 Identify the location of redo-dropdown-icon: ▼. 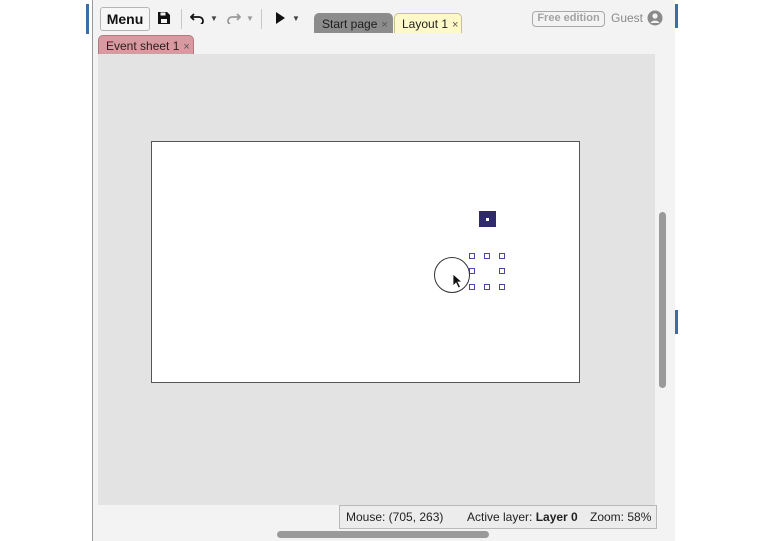
(250, 18).